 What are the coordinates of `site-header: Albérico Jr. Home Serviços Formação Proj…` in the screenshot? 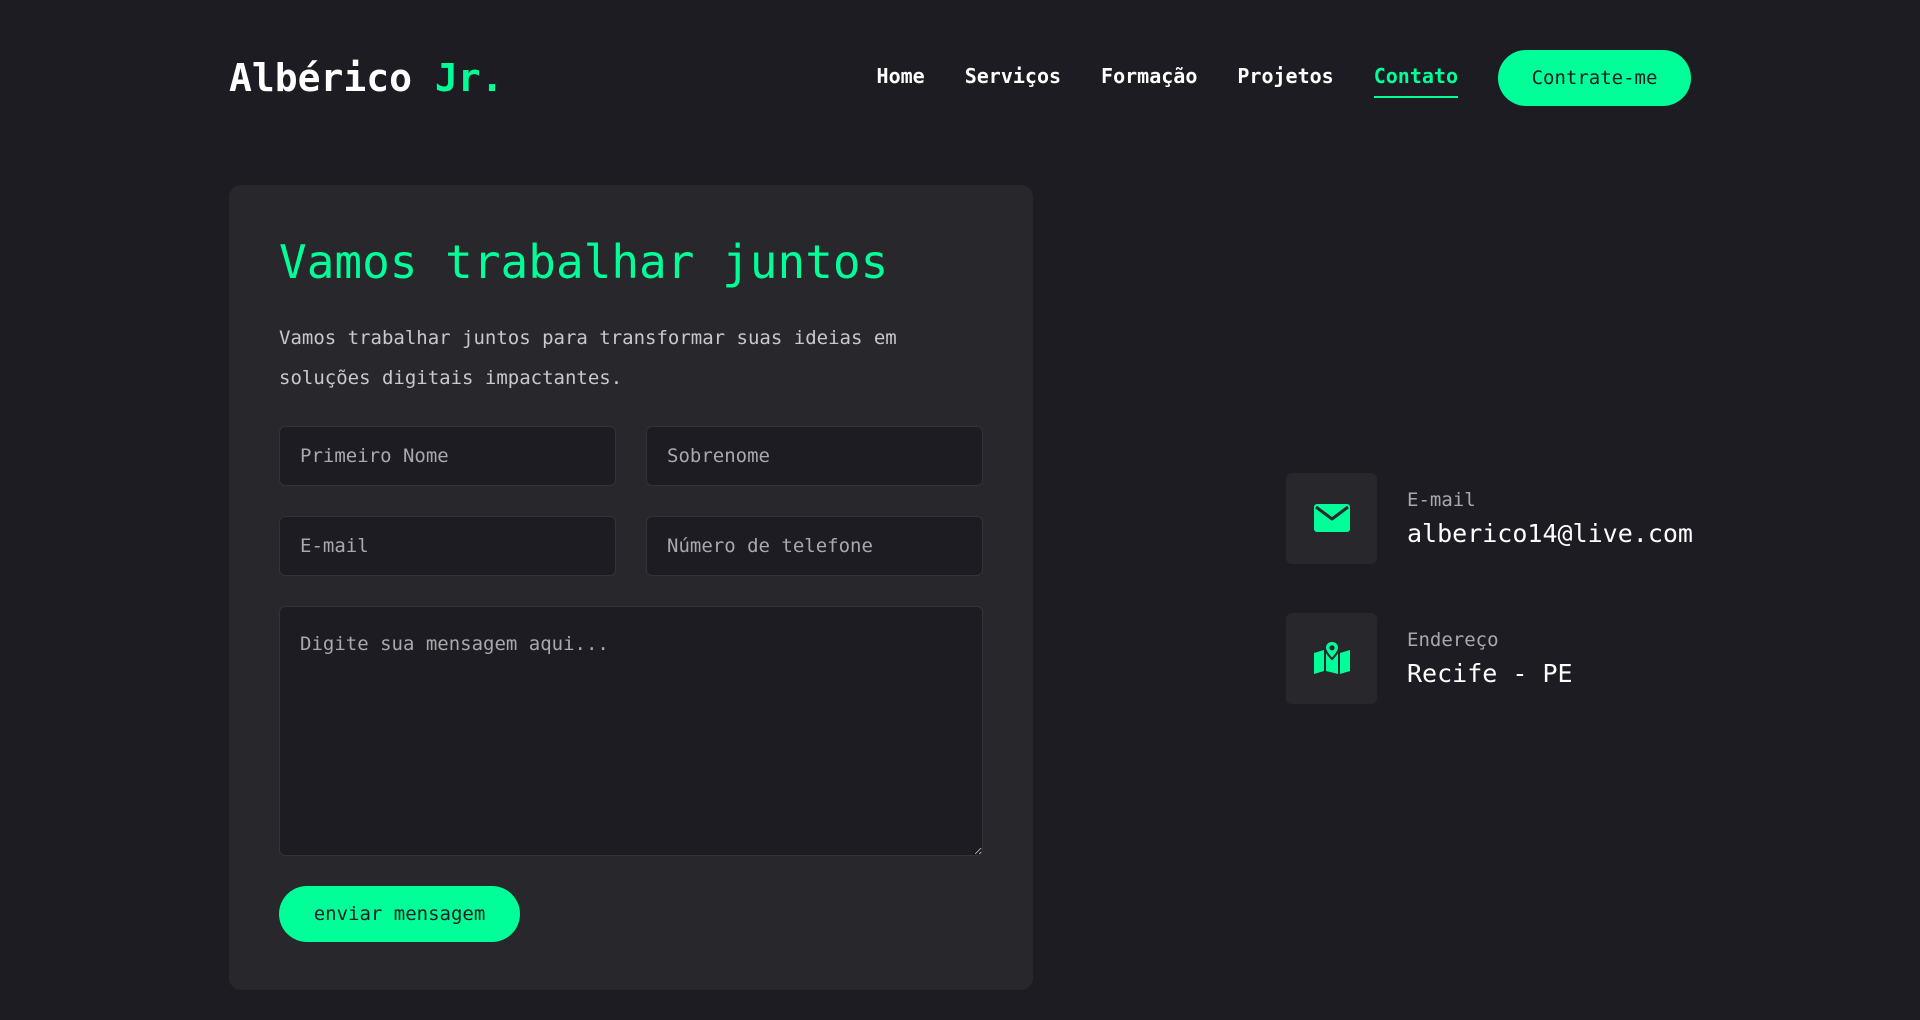 It's located at (960, 78).